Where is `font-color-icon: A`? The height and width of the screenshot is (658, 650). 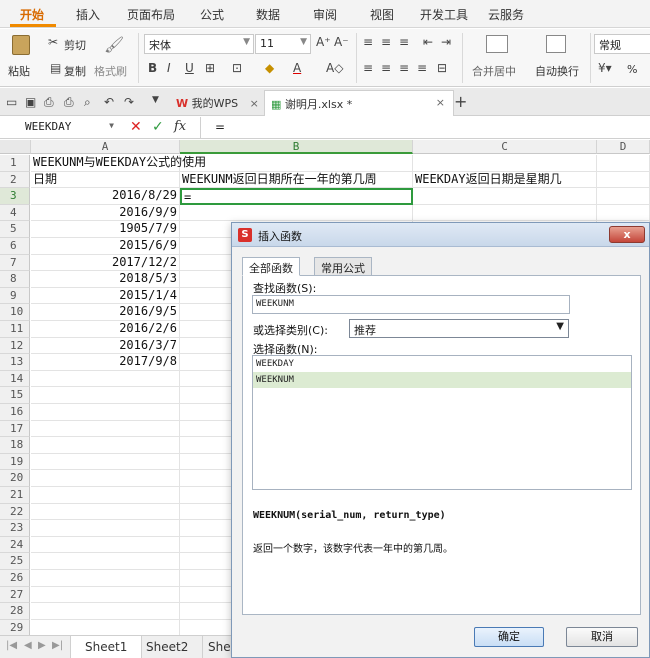
font-color-icon: A is located at coordinates (297, 68).